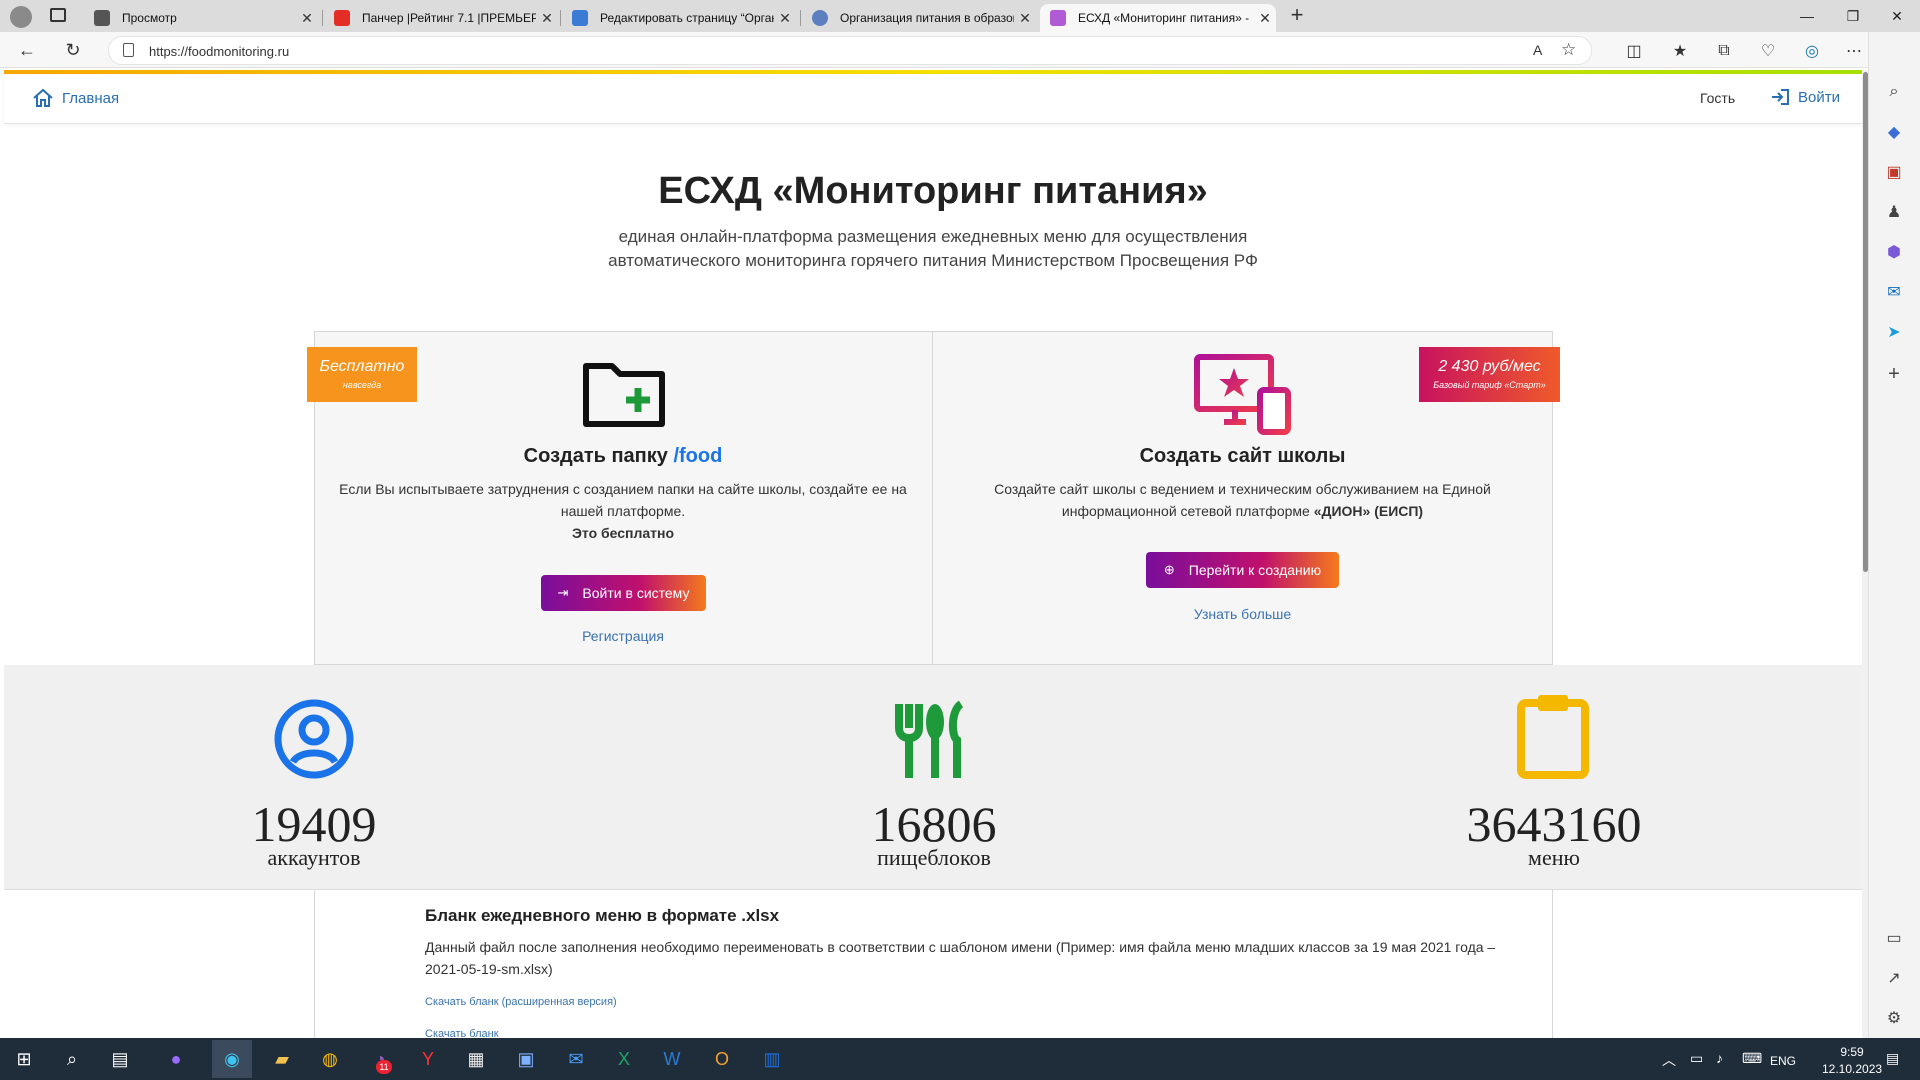  Describe the element at coordinates (1669, 1060) in the screenshot. I see `tray-chevron-icon: ︿` at that location.